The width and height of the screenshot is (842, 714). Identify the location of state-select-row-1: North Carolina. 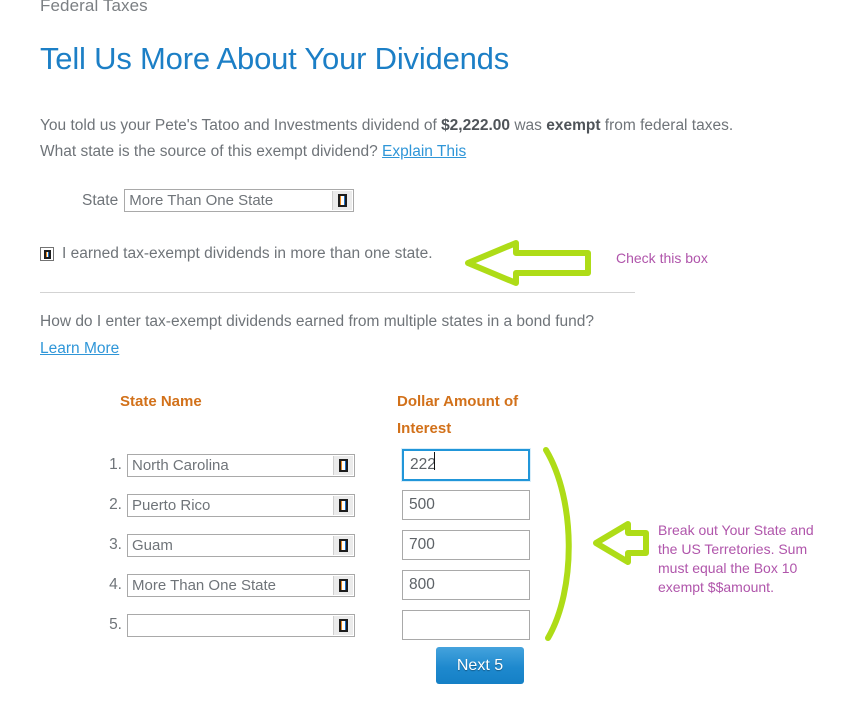
(241, 465).